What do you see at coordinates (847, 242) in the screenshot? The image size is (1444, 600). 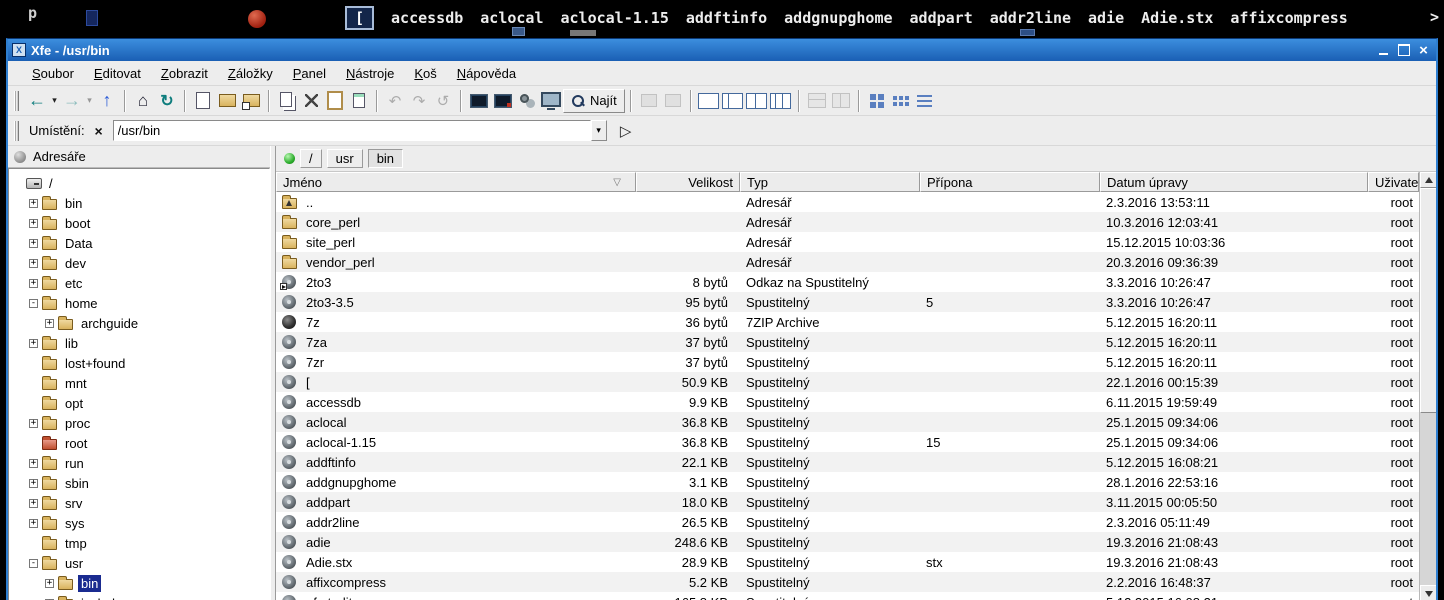 I see `file-row: site_perl Adresář 15.12.2015 10:03:36 root` at bounding box center [847, 242].